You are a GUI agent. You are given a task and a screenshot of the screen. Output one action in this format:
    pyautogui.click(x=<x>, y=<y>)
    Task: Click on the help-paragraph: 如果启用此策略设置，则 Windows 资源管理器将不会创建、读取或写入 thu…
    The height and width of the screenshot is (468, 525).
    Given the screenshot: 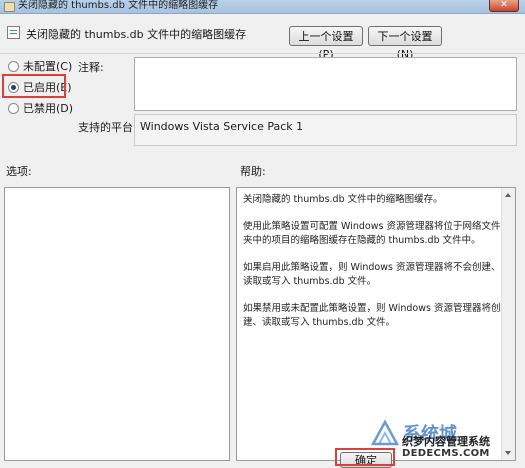 What is the action you would take?
    pyautogui.click(x=372, y=274)
    